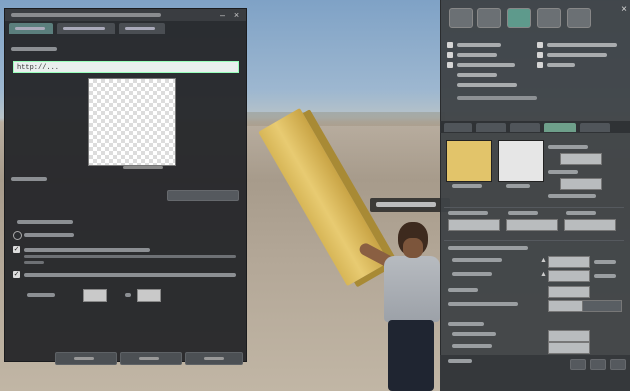  Describe the element at coordinates (563, 172) in the screenshot. I see `glow-label` at that location.